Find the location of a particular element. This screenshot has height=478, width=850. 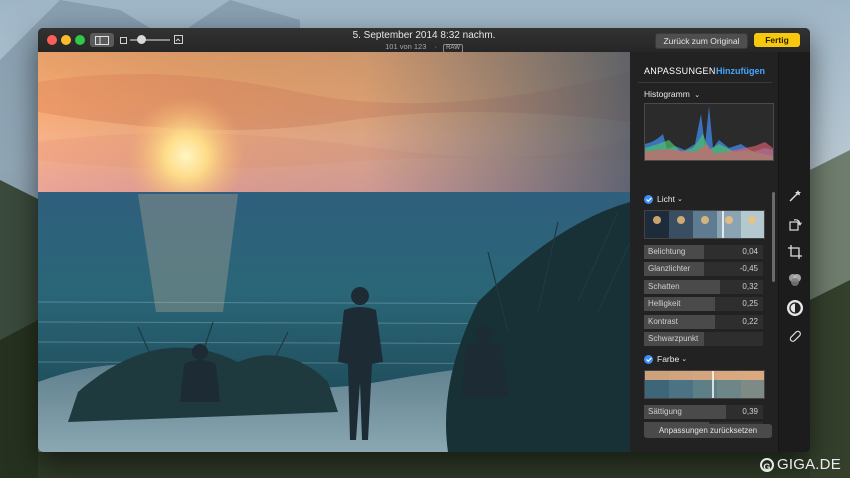

section-light: Licht ⌄ is located at coordinates (663, 199).